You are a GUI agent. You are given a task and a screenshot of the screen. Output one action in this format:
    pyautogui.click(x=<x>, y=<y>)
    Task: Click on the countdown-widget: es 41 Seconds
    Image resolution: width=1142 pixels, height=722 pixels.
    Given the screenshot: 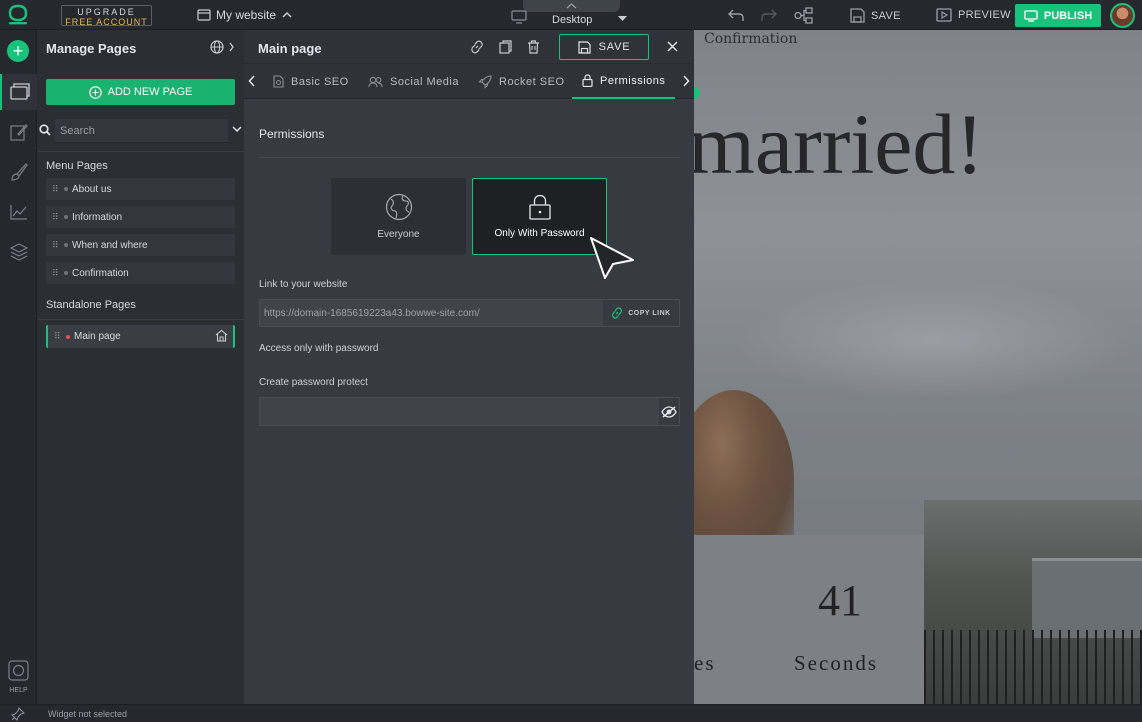 What is the action you would take?
    pyautogui.click(x=809, y=619)
    